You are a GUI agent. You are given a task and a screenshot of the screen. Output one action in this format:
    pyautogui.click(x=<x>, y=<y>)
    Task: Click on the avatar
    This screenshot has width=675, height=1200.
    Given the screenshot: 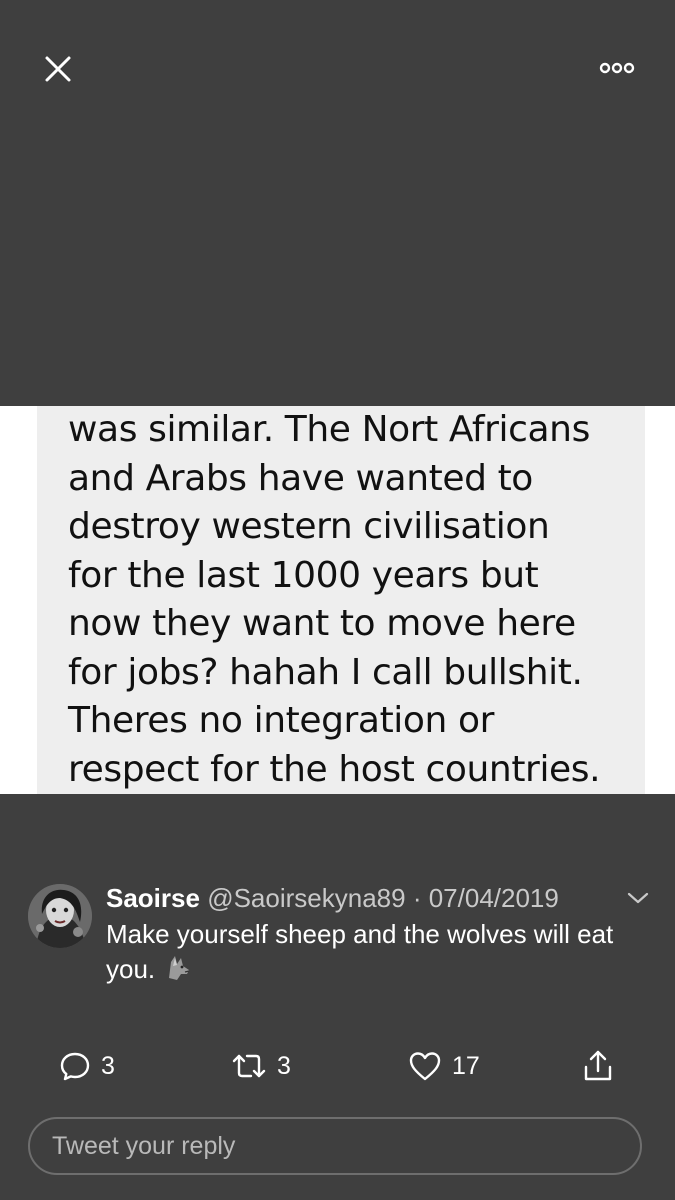 What is the action you would take?
    pyautogui.click(x=60, y=916)
    